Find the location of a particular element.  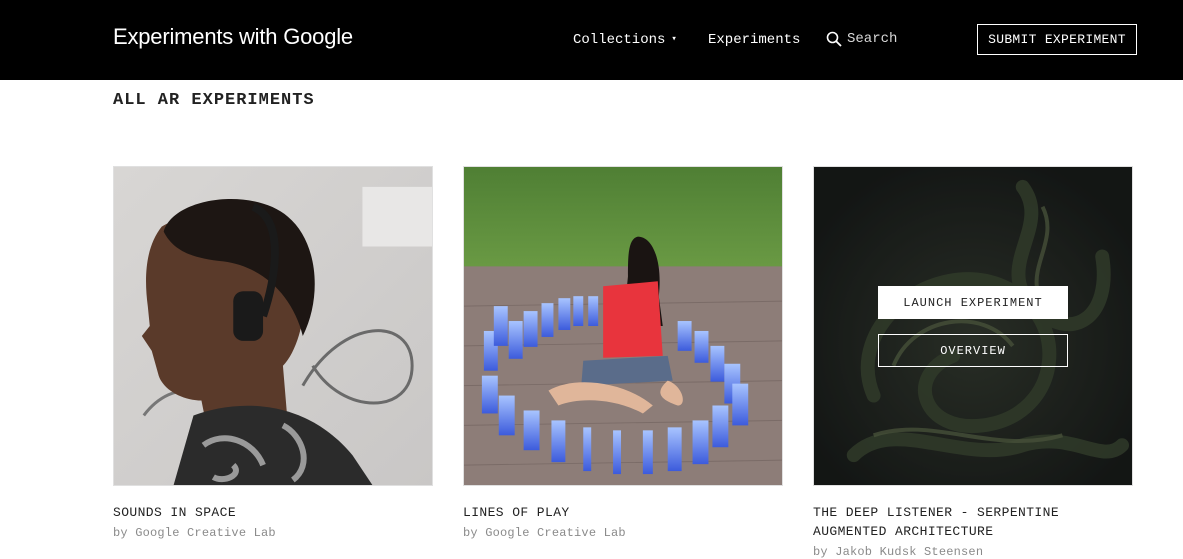

page-title: ALL AR EXPERIMENTS is located at coordinates (214, 100).